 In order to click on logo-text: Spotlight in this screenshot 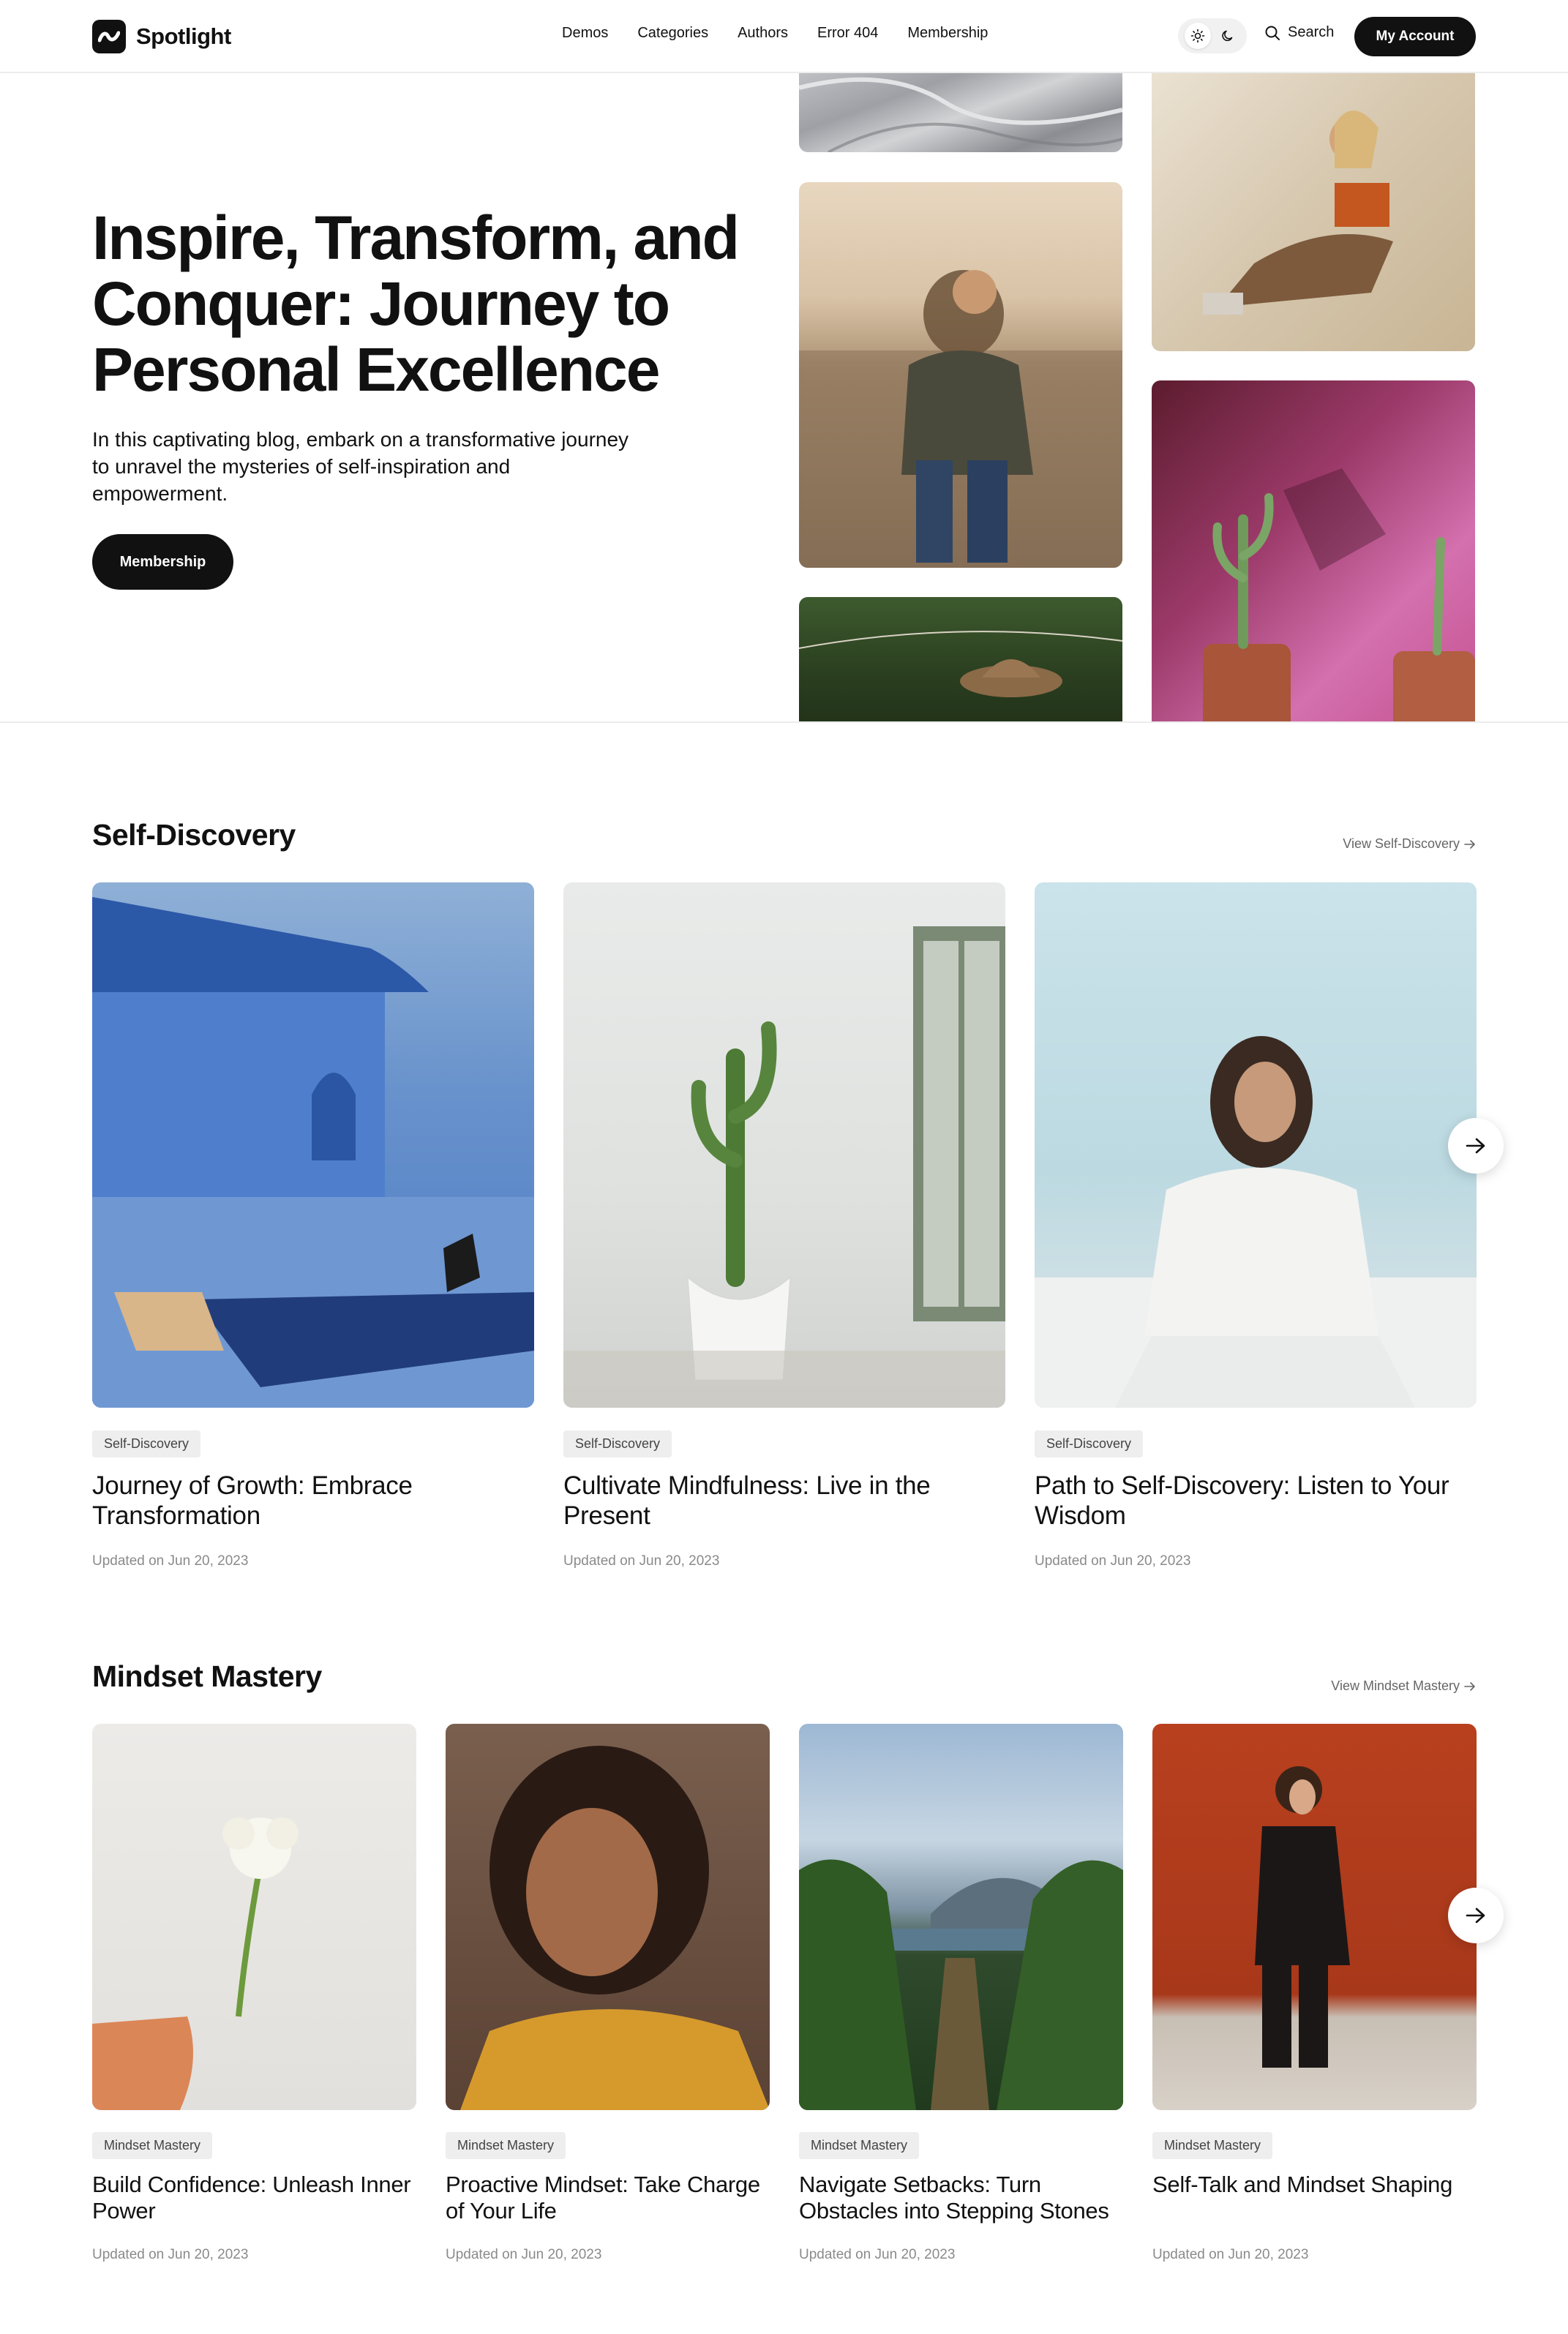, I will do `click(184, 36)`.